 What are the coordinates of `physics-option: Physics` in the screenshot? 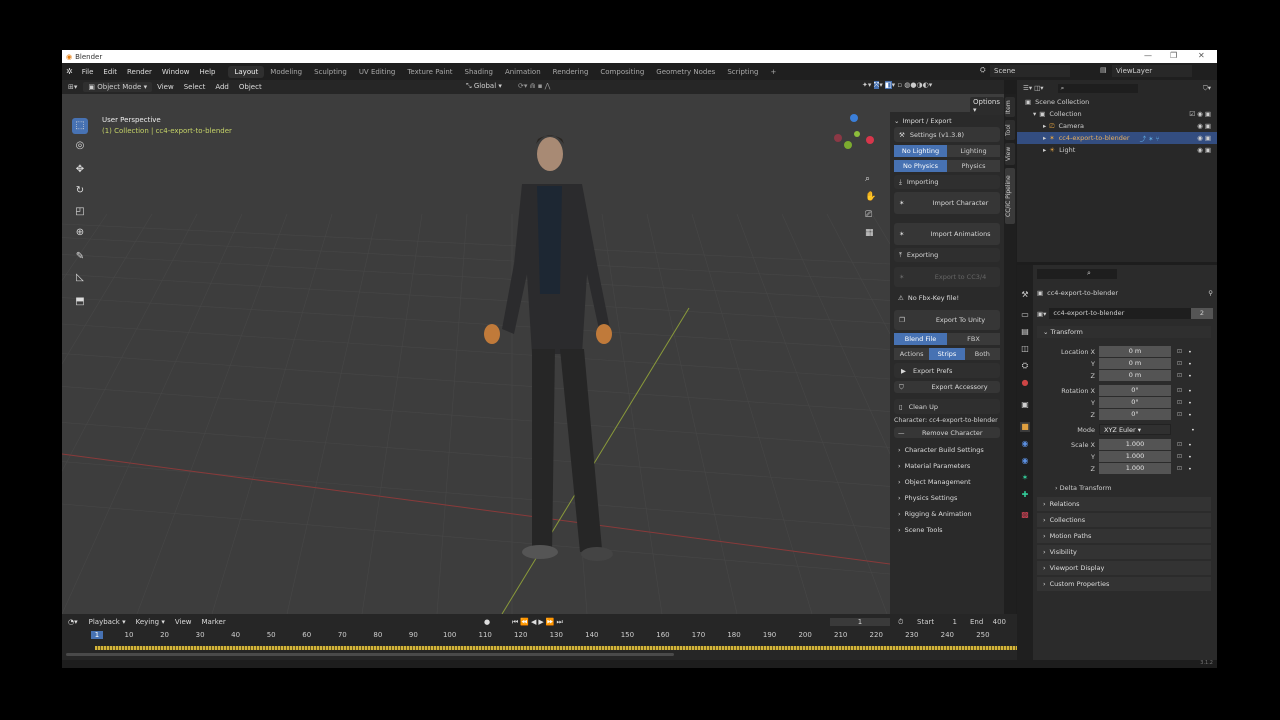 It's located at (973, 166).